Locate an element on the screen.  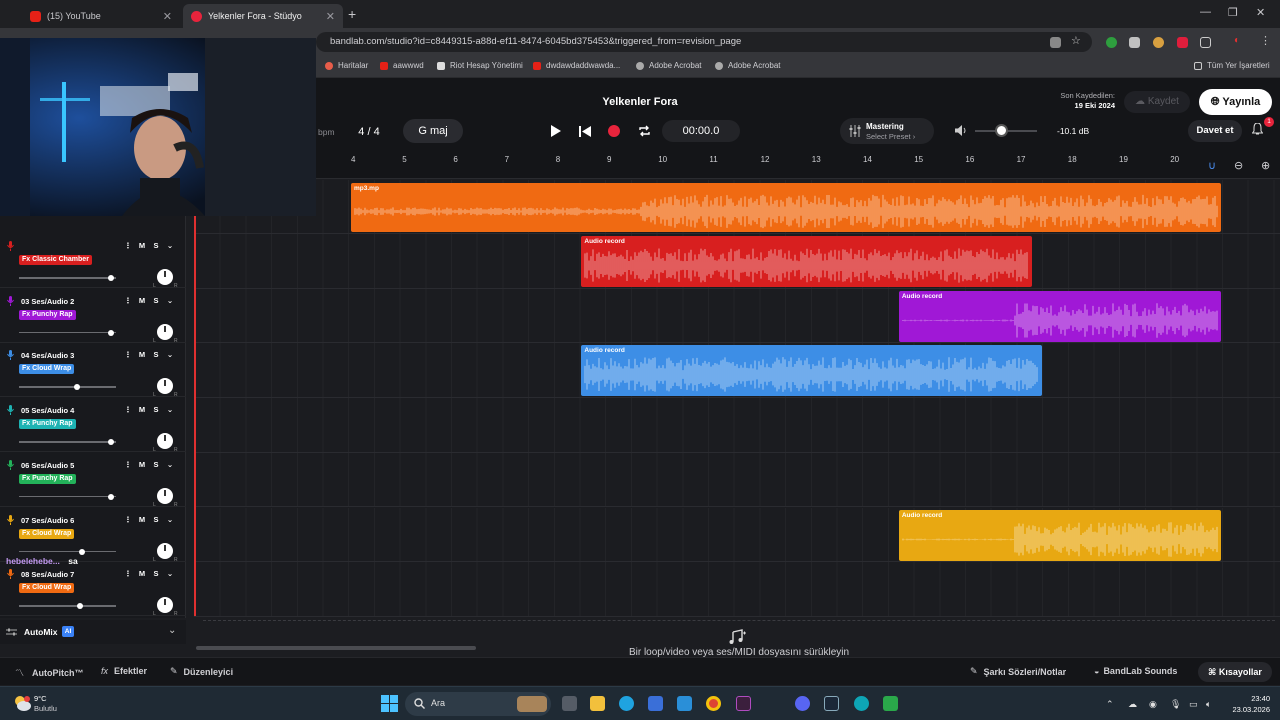
network-icon: ▭ is located at coordinates (1193, 704).